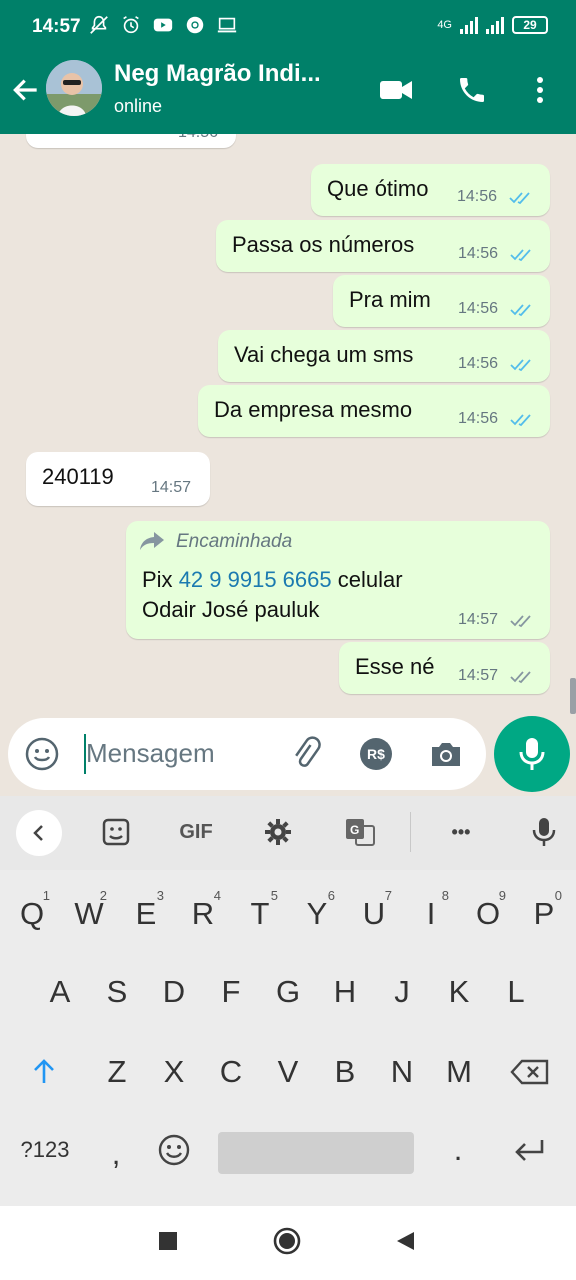 This screenshot has height=1280, width=576. Describe the element at coordinates (74, 88) in the screenshot. I see `contact-avatar` at that location.